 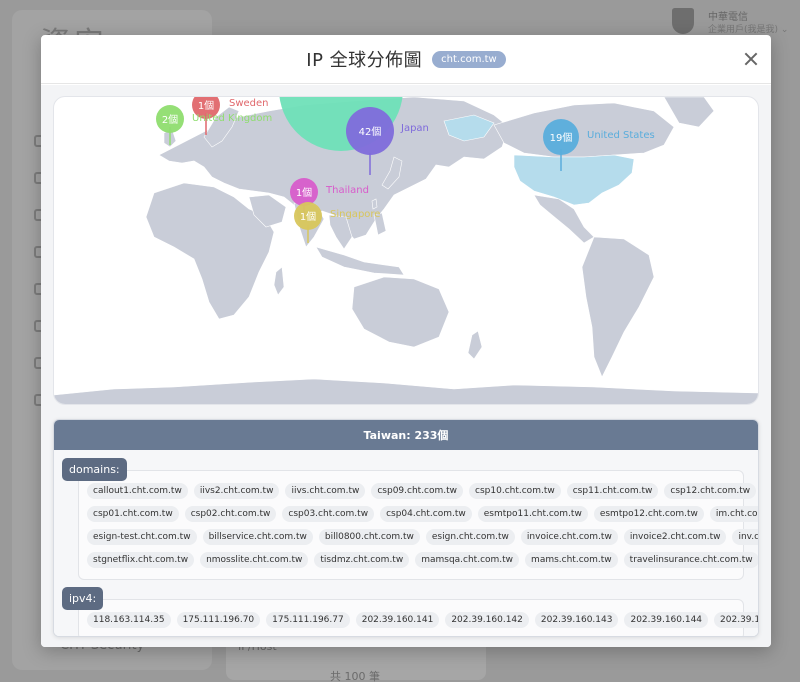 I want to click on domains-tag: tisdmz.cht.com.tw, so click(x=362, y=560).